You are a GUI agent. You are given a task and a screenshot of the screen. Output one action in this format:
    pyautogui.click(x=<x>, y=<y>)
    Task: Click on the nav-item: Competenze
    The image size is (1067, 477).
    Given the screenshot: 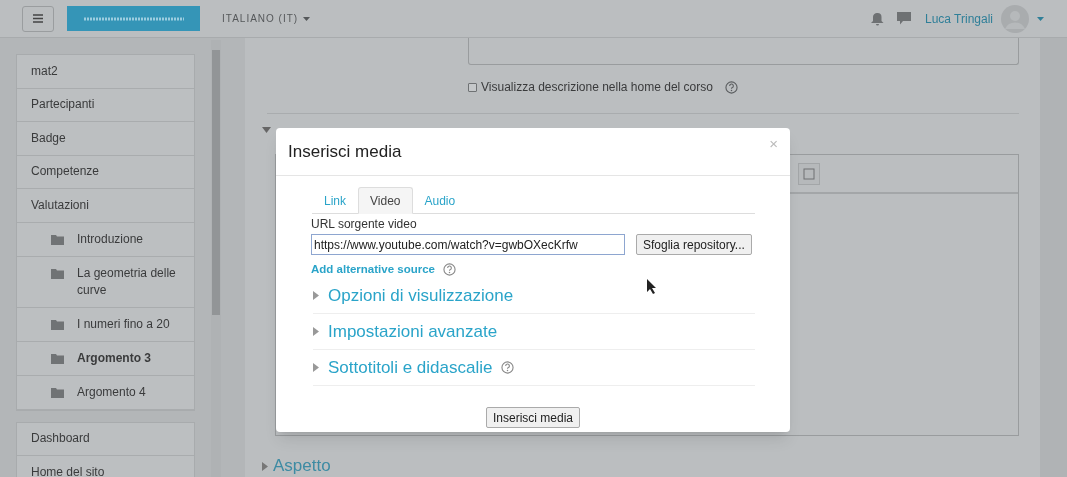 What is the action you would take?
    pyautogui.click(x=105, y=172)
    